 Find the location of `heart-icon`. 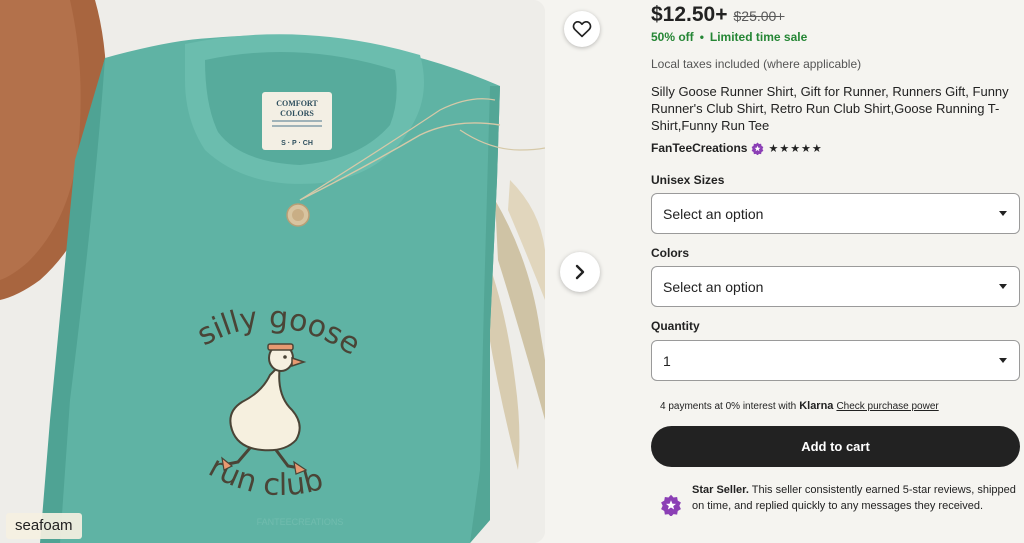

heart-icon is located at coordinates (582, 29).